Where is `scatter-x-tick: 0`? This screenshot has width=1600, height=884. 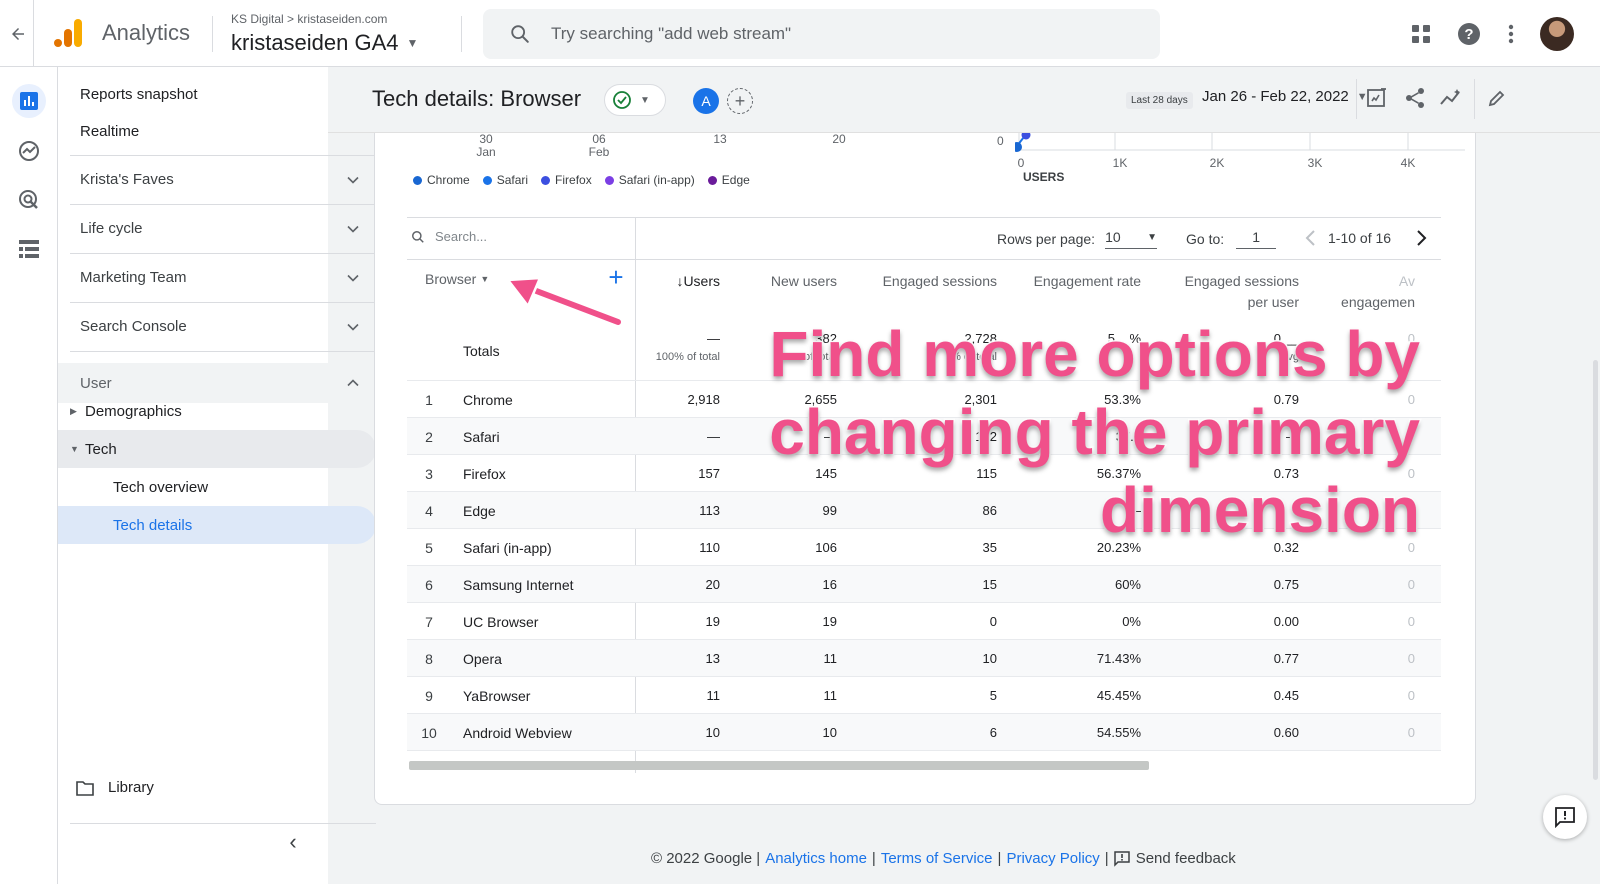
scatter-x-tick: 0 is located at coordinates (1021, 163).